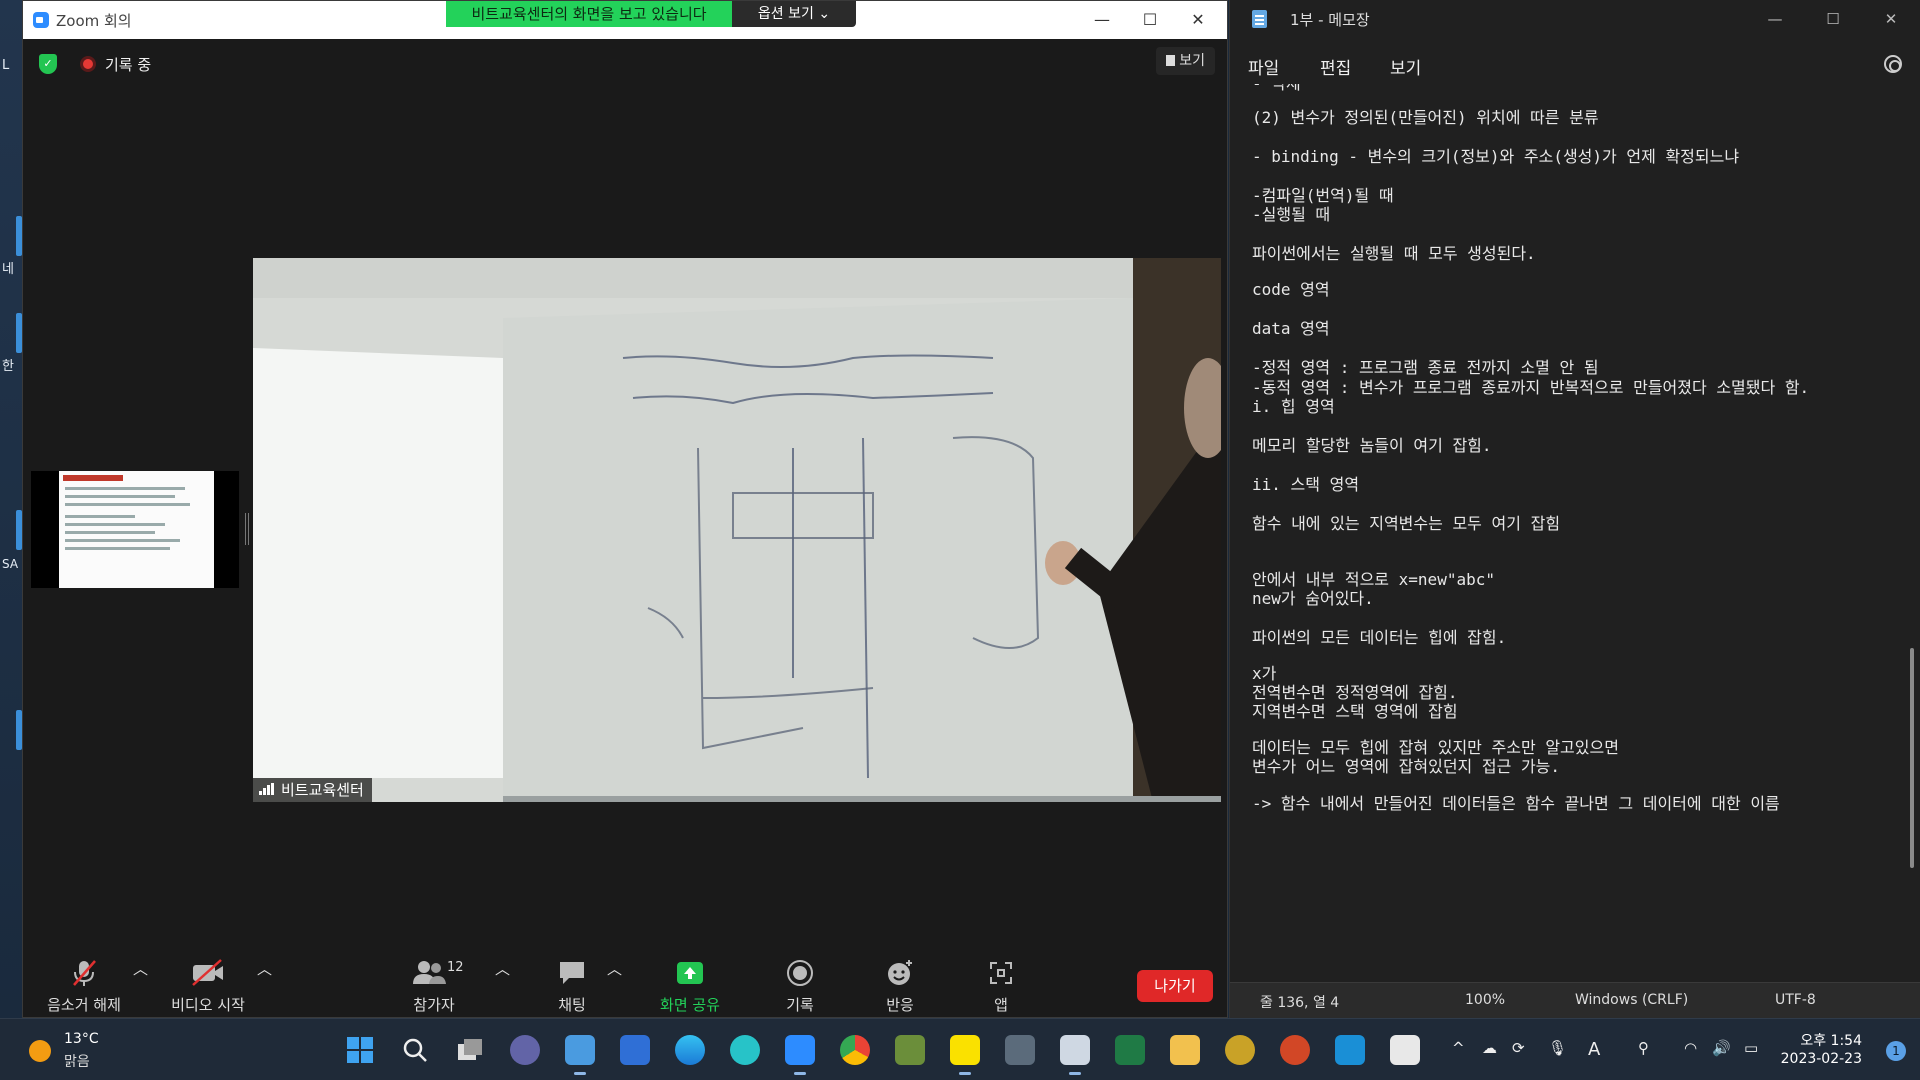 The width and height of the screenshot is (1920, 1080). I want to click on weather-temperature: 13°C, so click(81, 1039).